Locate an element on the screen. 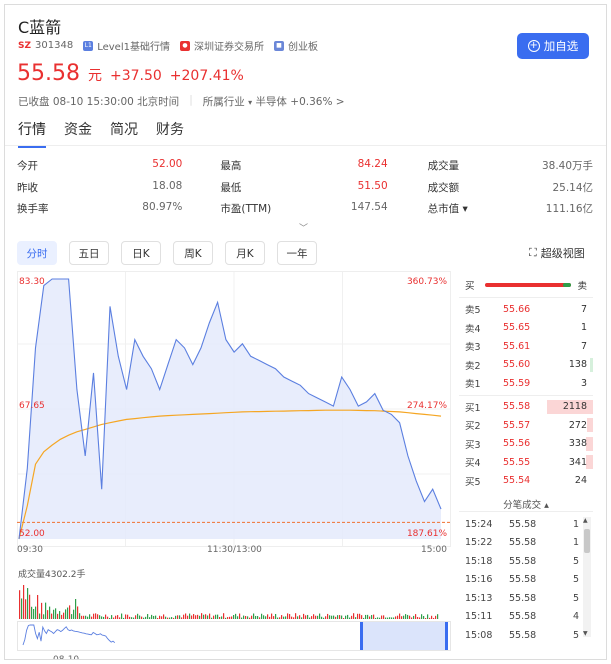 This screenshot has height=664, width=611. trade-price: 55.58 is located at coordinates (523, 635).